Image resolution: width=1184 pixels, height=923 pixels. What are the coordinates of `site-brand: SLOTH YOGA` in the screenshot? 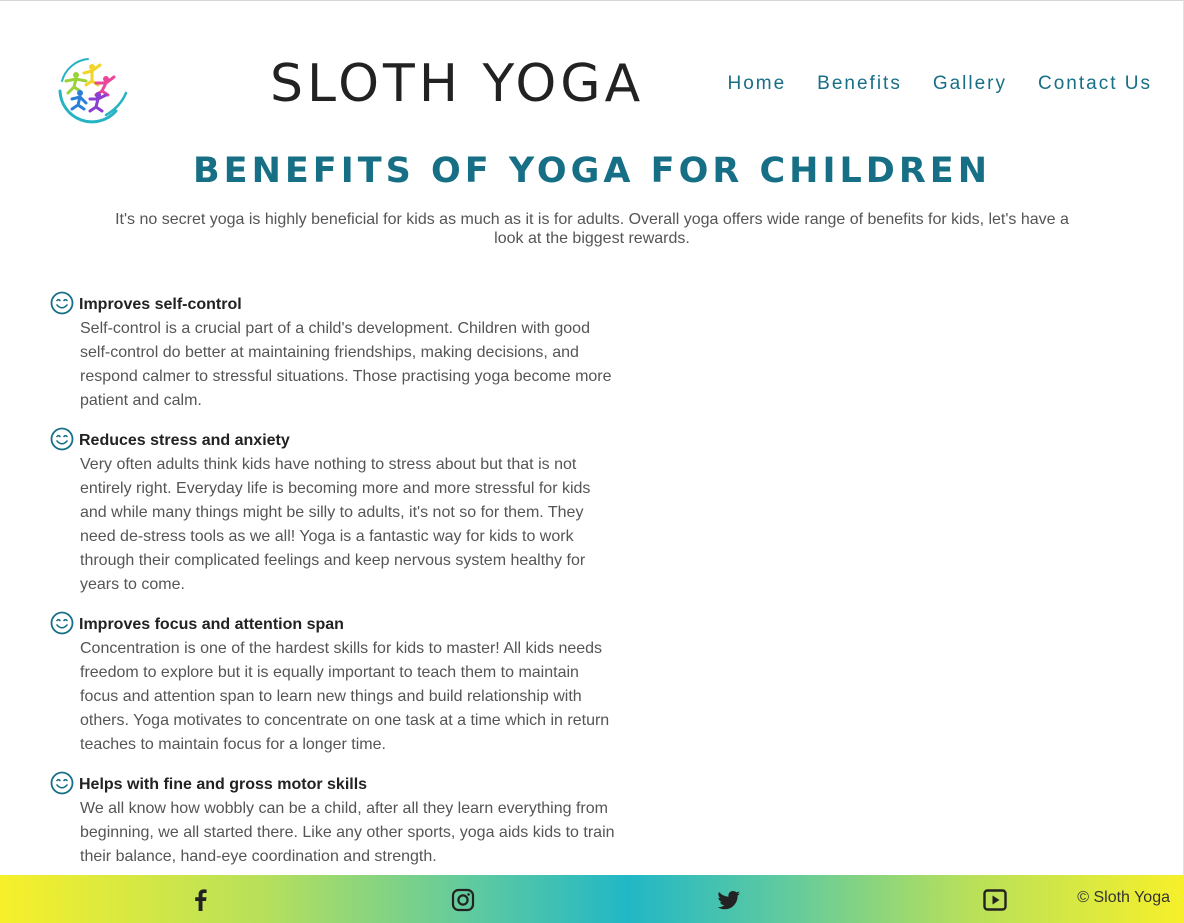 It's located at (457, 84).